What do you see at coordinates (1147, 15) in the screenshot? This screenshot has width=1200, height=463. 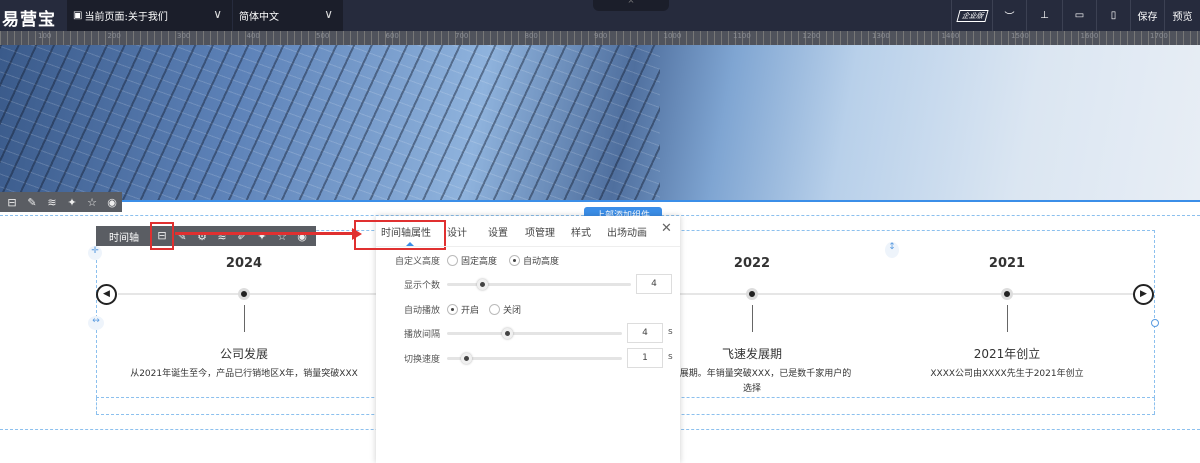 I see `save-button: 保存` at bounding box center [1147, 15].